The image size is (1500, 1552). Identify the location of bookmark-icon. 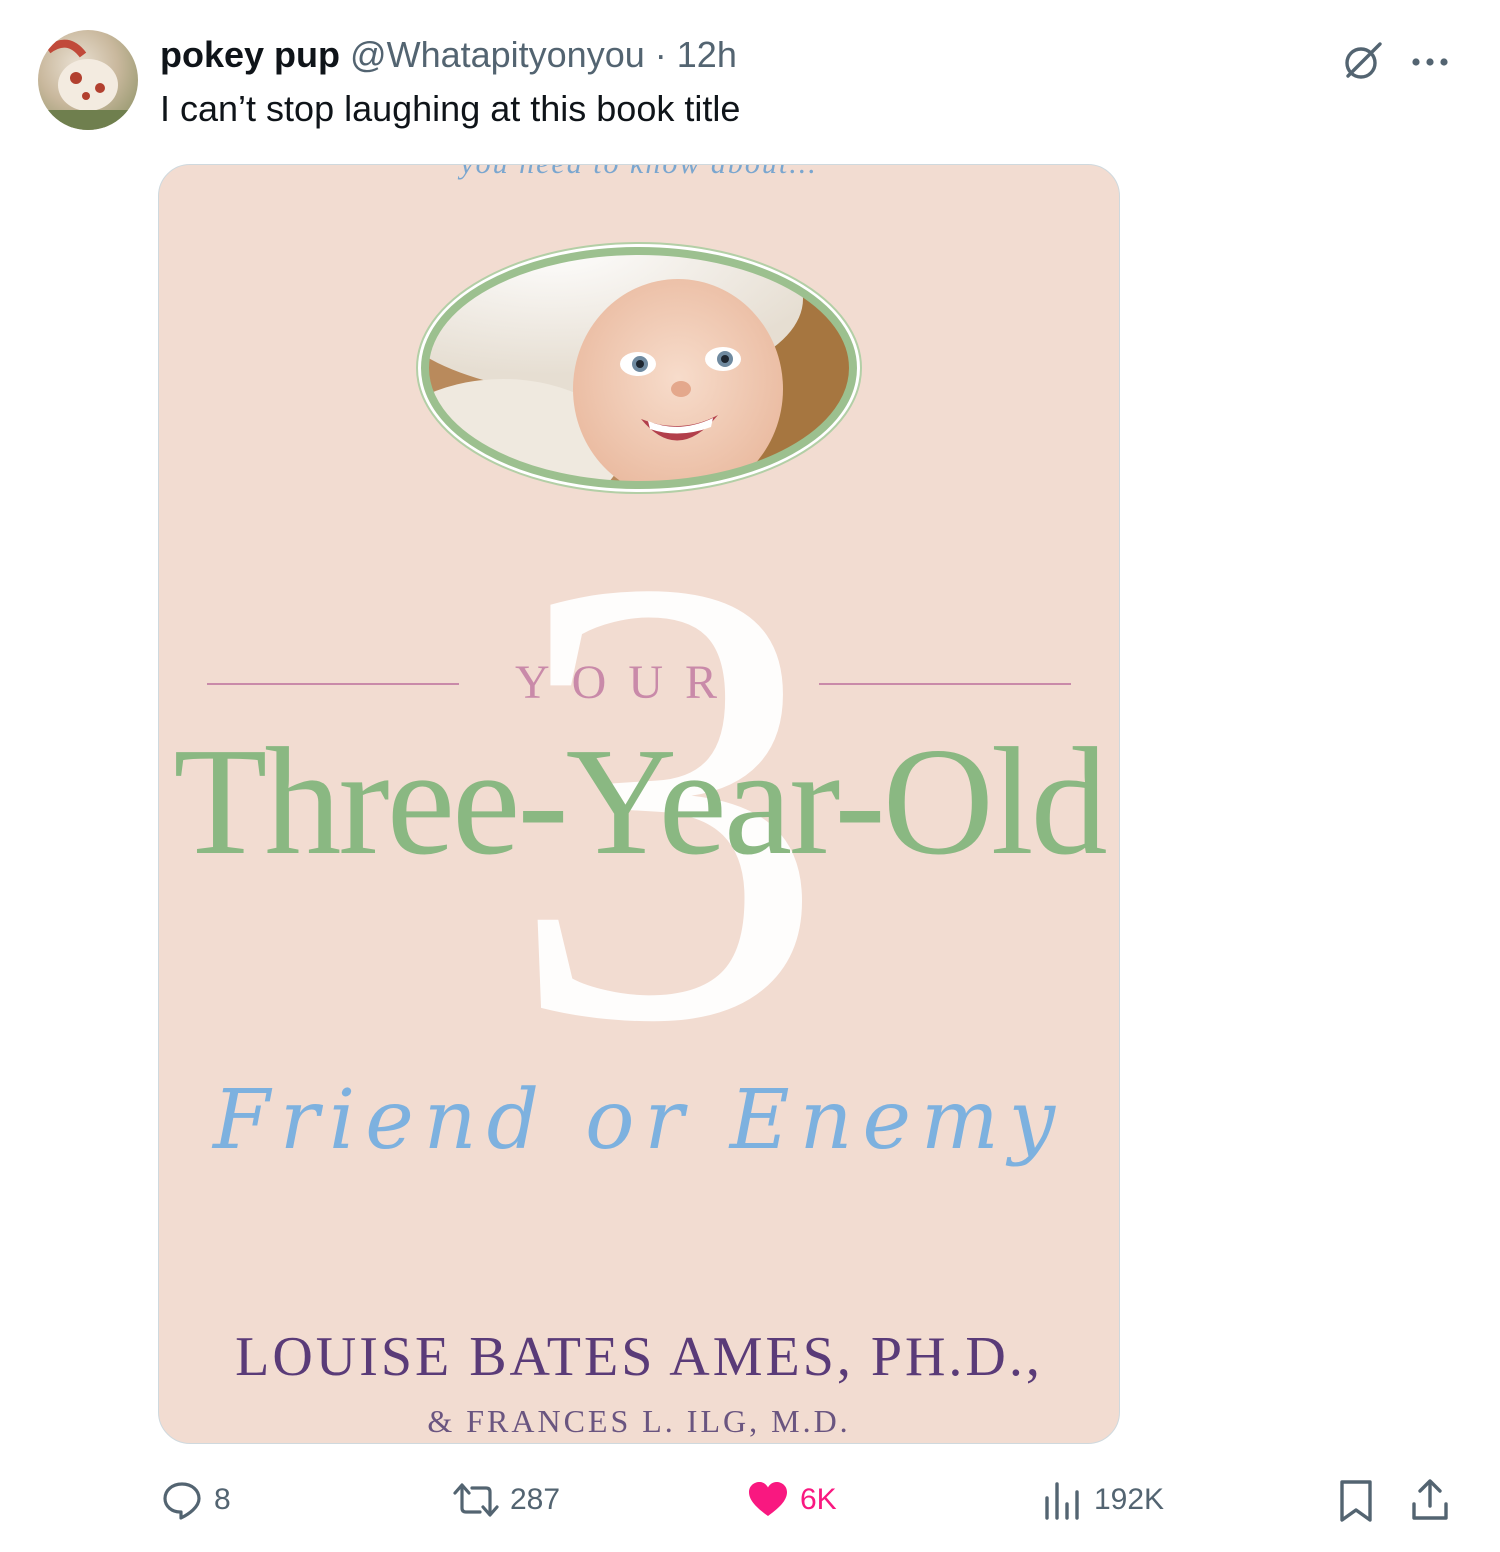
(1356, 1501).